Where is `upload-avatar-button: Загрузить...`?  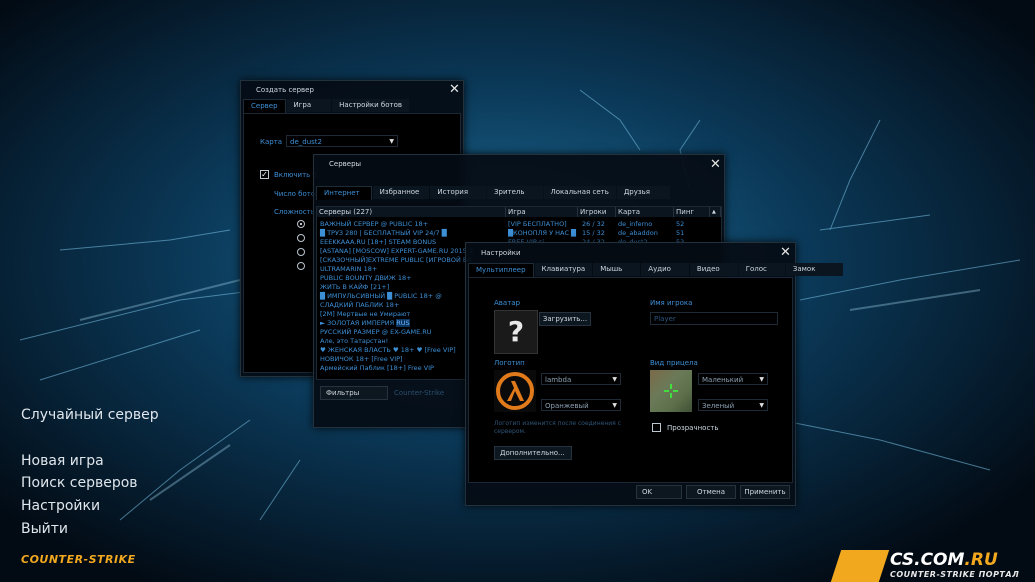 upload-avatar-button: Загрузить... is located at coordinates (565, 319).